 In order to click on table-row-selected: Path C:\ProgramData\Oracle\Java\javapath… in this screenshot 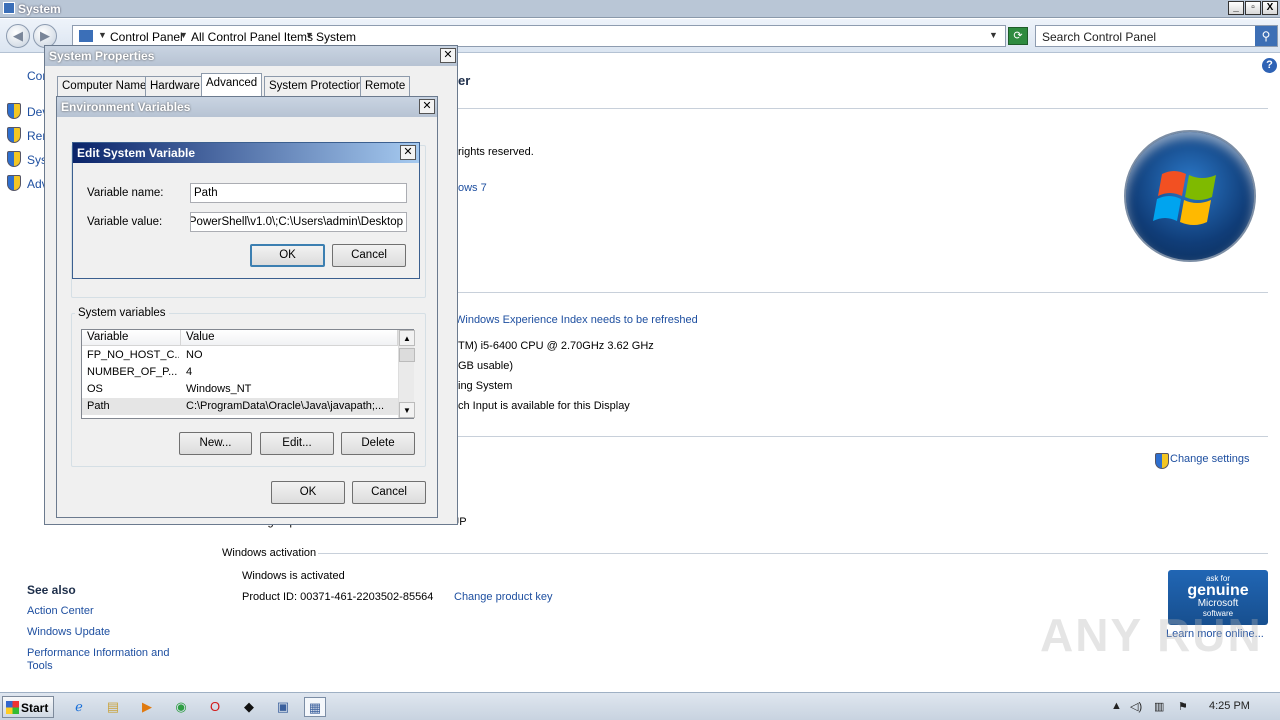, I will do `click(240, 406)`.